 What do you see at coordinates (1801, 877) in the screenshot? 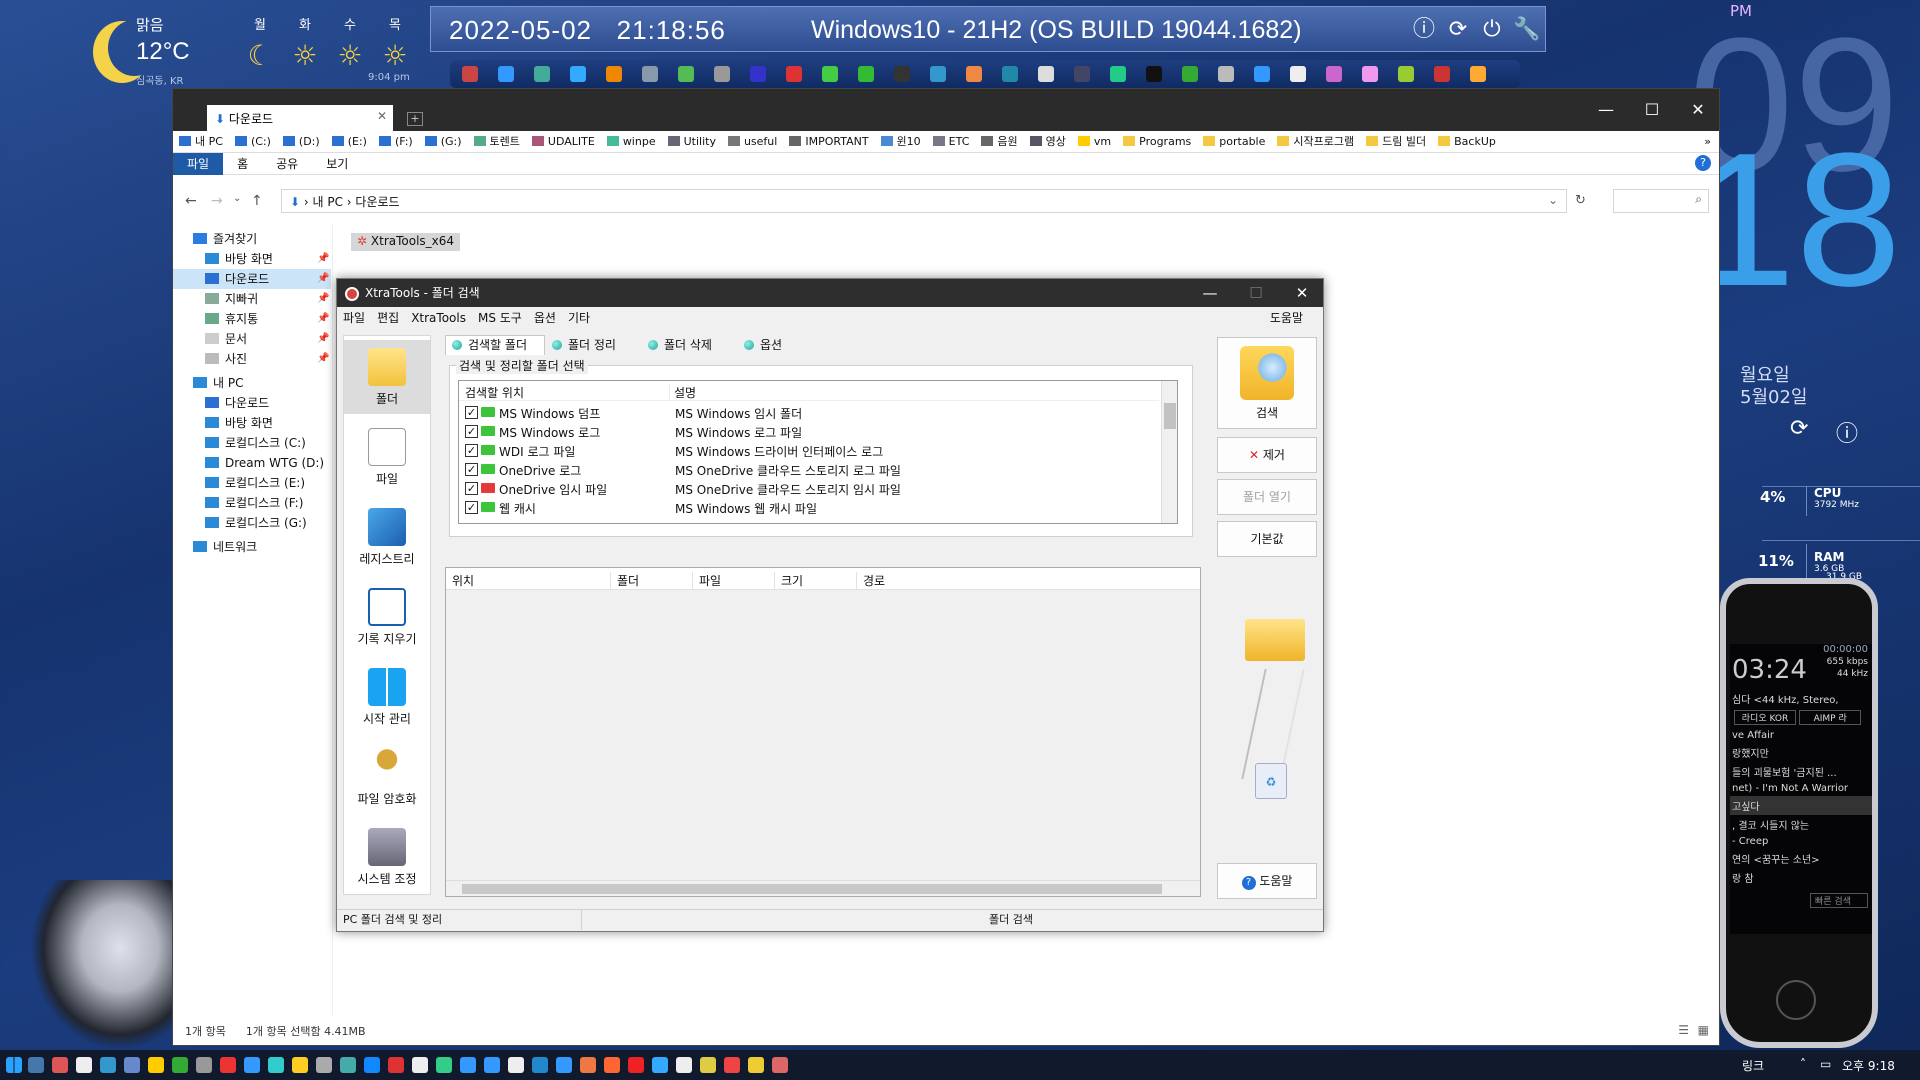
I see `playlist-item: 랑 참` at bounding box center [1801, 877].